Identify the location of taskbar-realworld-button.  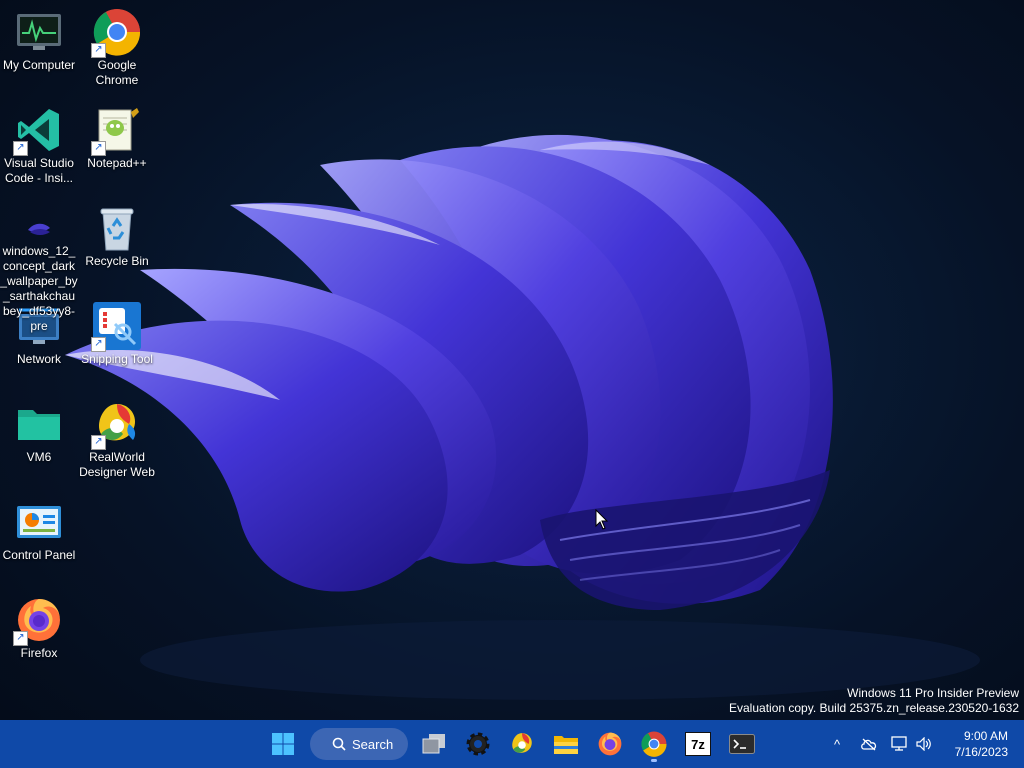
(522, 744).